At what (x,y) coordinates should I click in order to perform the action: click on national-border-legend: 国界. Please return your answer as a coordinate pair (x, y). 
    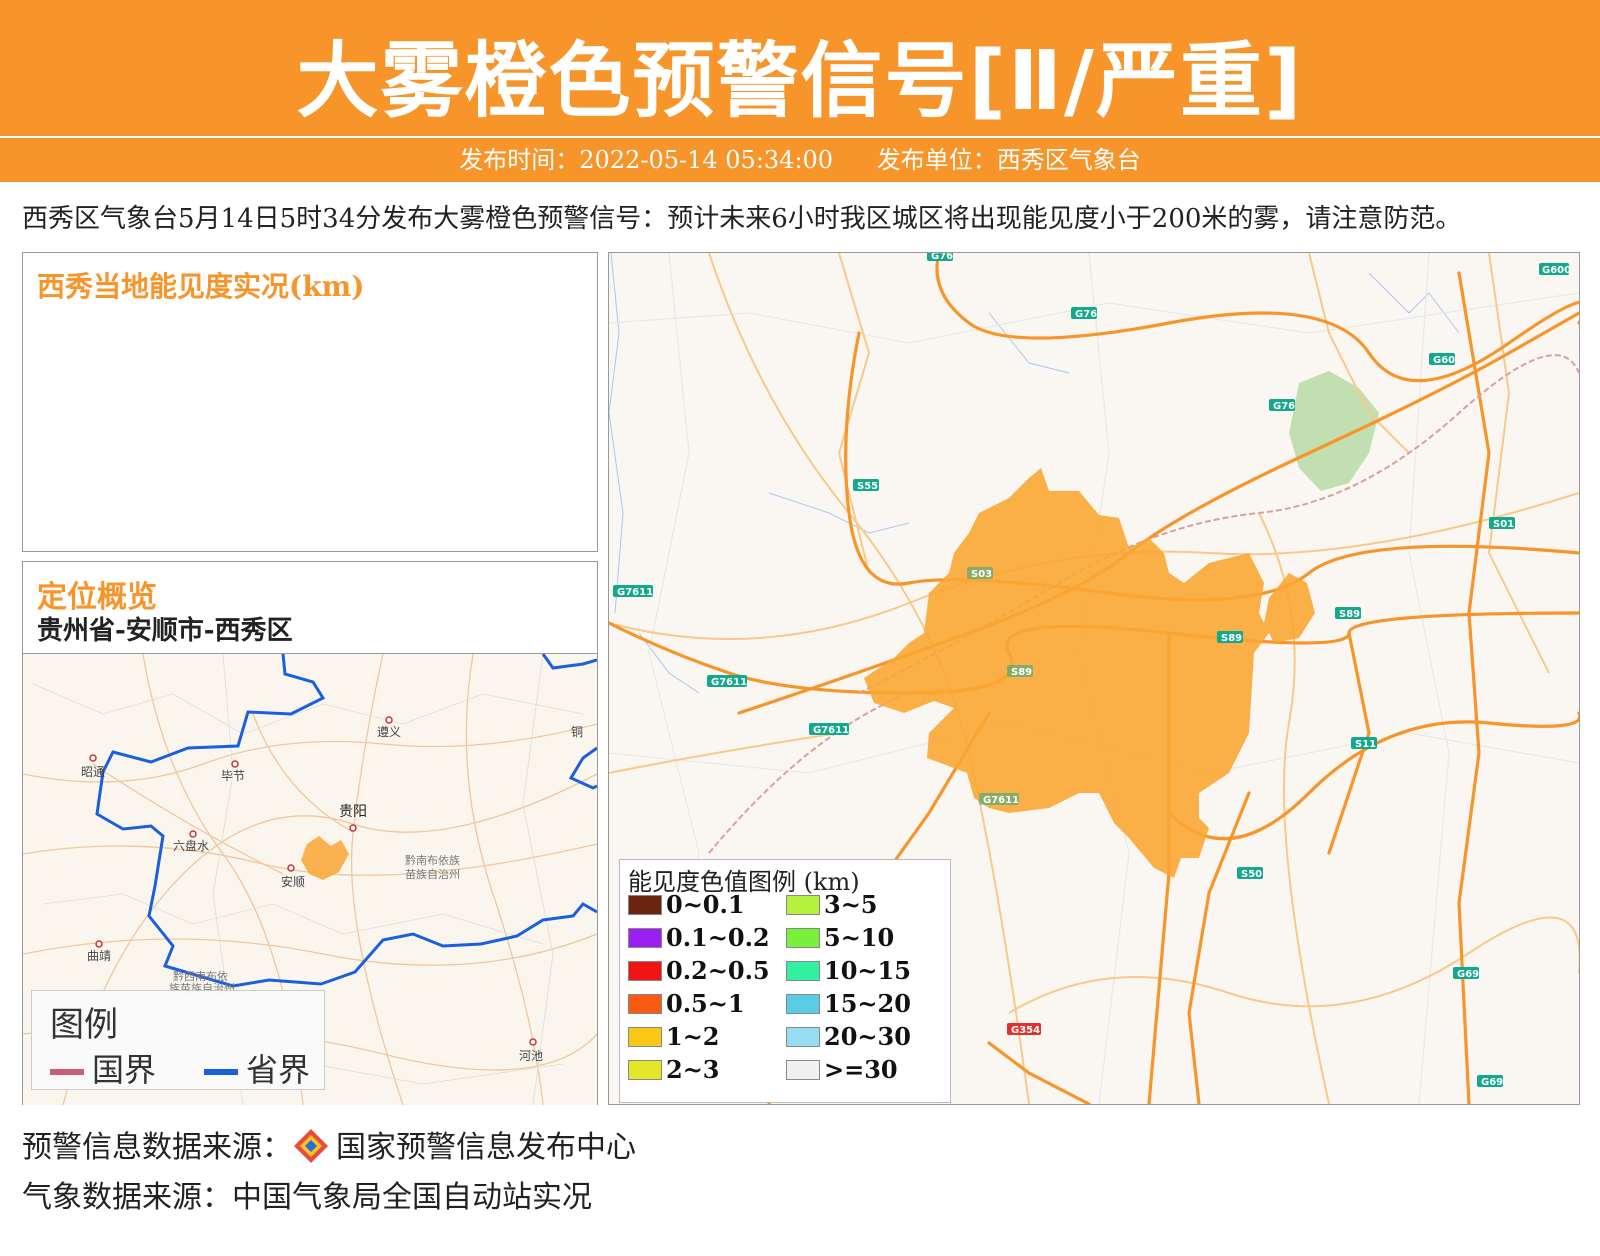
    Looking at the image, I should click on (103, 1068).